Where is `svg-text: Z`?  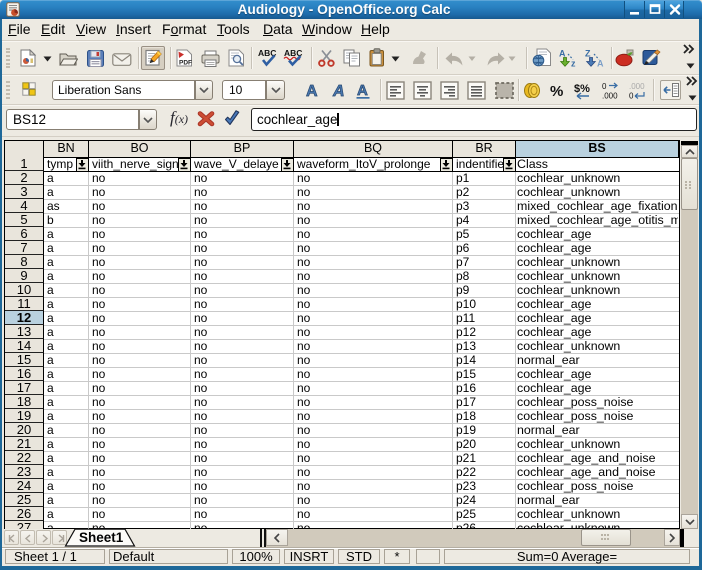
svg-text: Z is located at coordinates (588, 54).